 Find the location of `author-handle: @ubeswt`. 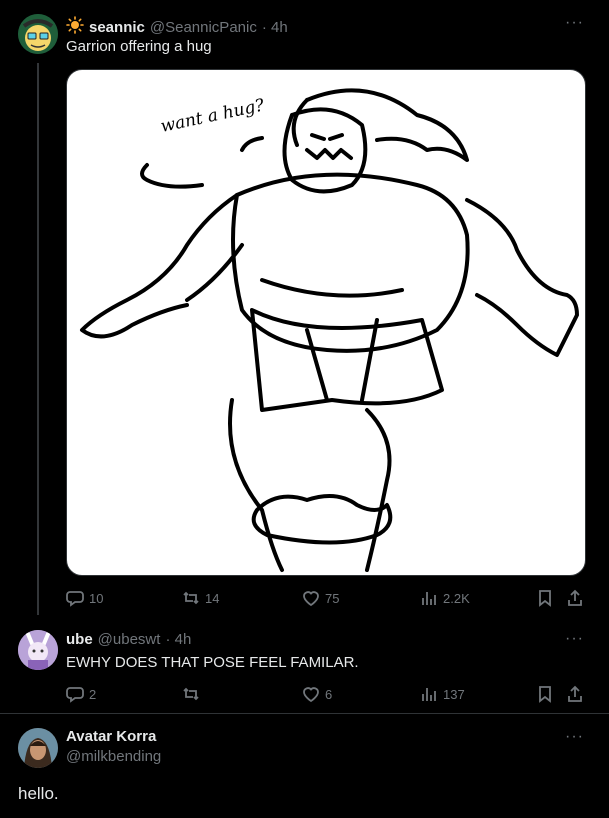

author-handle: @ubeswt is located at coordinates (129, 639).